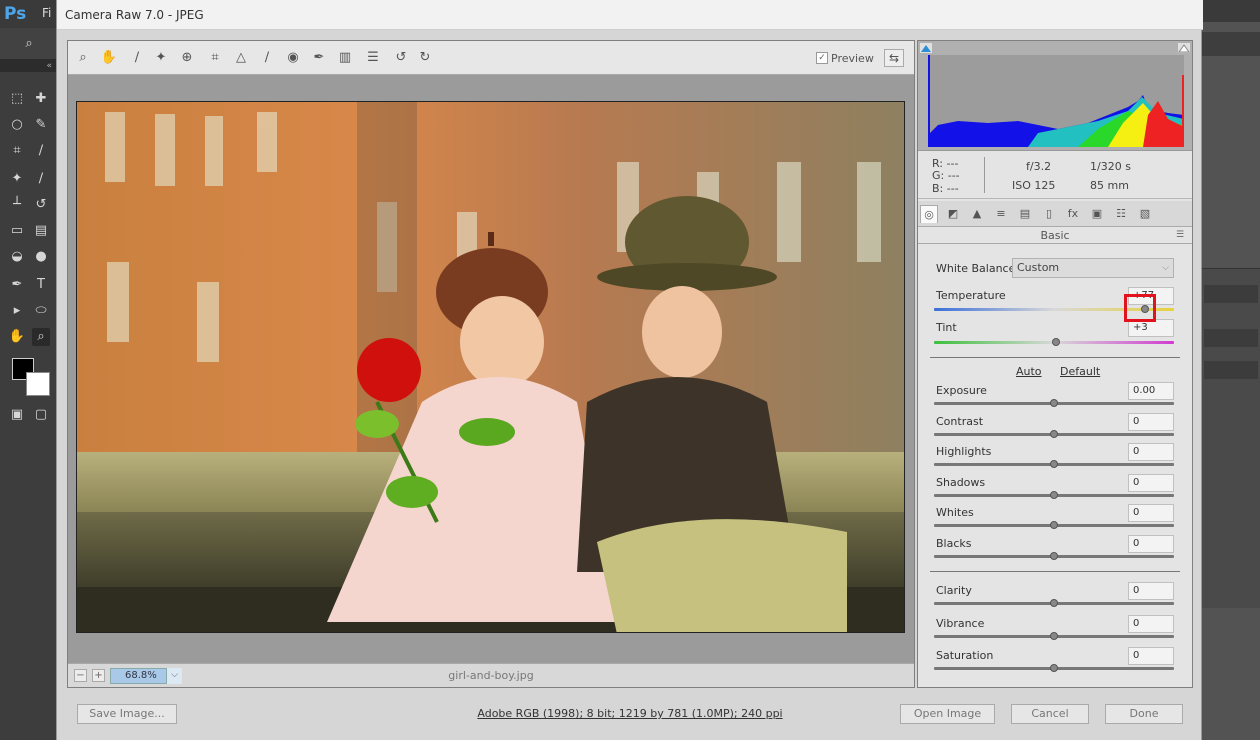 The height and width of the screenshot is (740, 1260). I want to click on vibrance-slider-thumb, so click(1054, 635).